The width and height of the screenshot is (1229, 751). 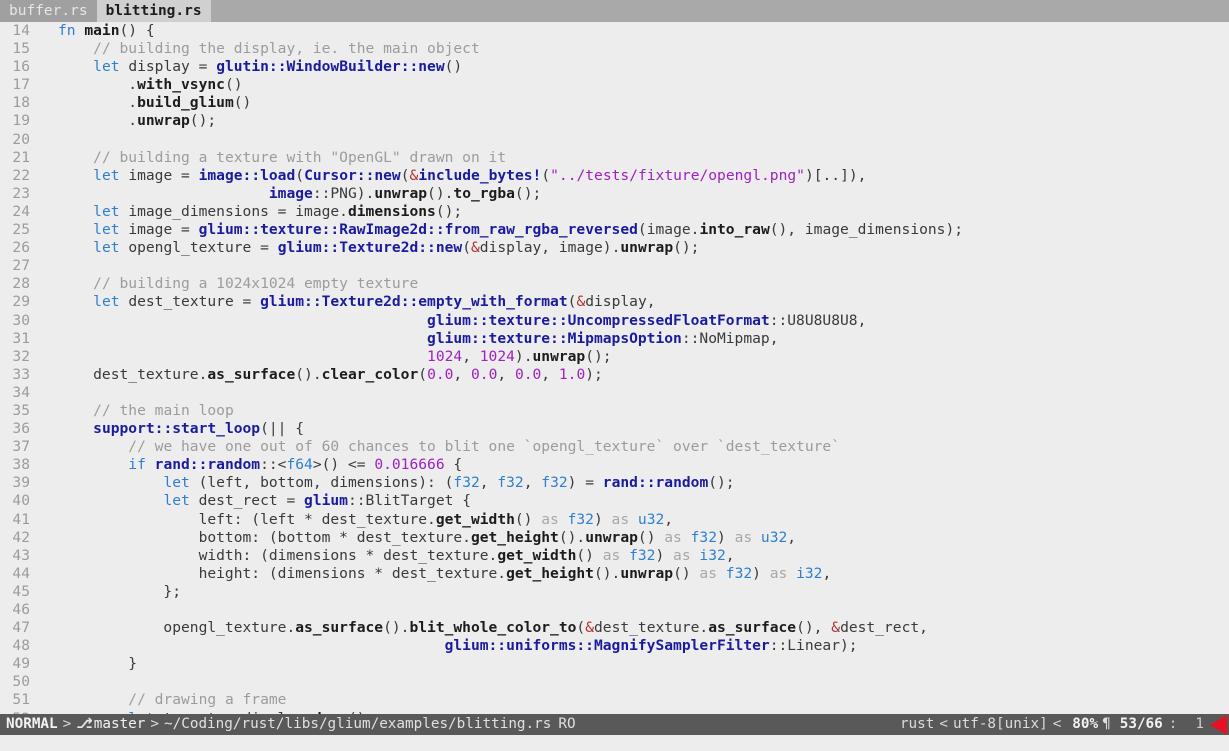 What do you see at coordinates (251, 374) in the screenshot?
I see `token-fn: as_surface` at bounding box center [251, 374].